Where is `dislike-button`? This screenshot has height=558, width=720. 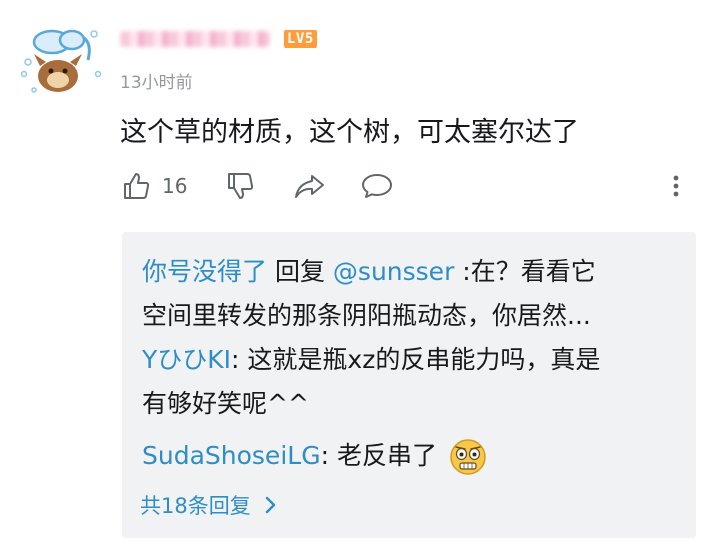
dislike-button is located at coordinates (240, 186).